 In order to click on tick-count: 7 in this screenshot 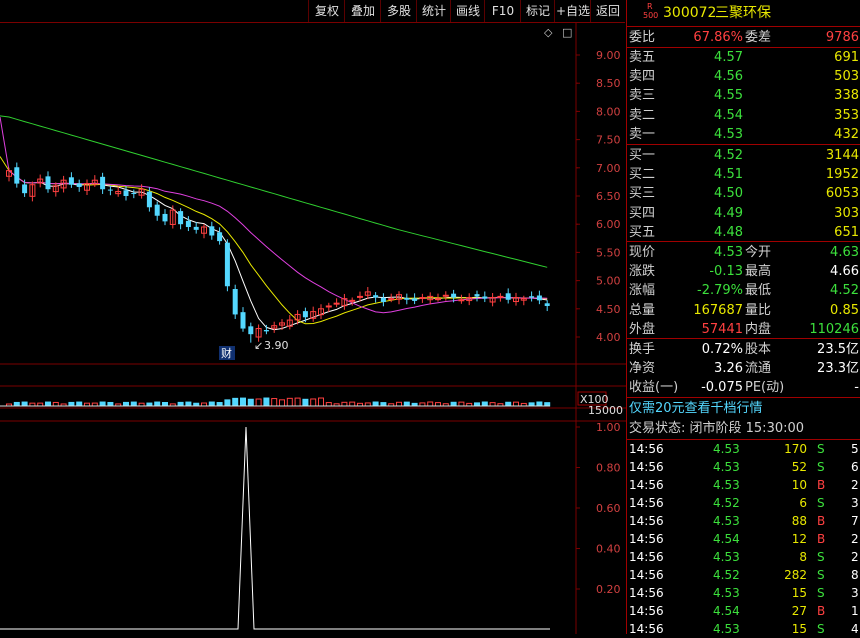, I will do `click(855, 521)`.